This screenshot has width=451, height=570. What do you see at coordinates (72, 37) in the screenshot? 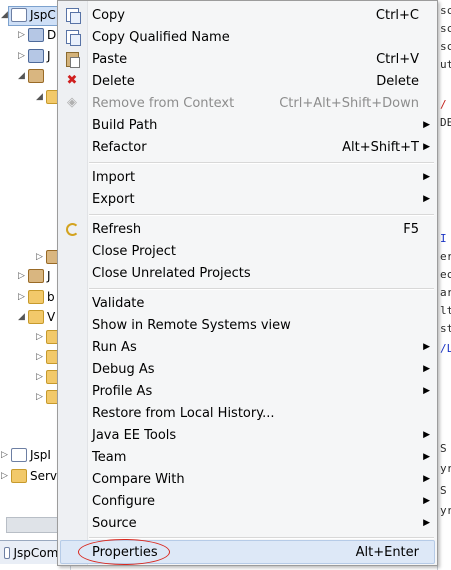
I see `copy-icon` at bounding box center [72, 37].